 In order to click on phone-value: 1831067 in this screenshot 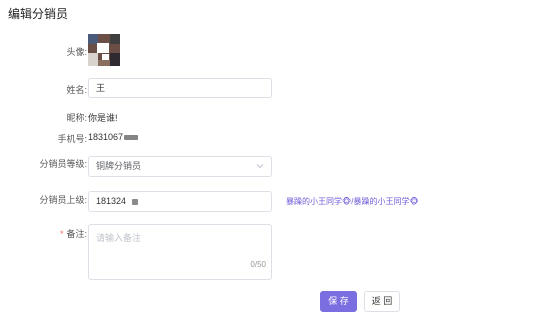, I will do `click(113, 137)`.